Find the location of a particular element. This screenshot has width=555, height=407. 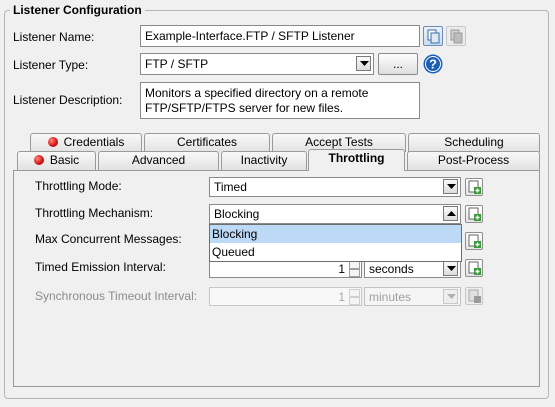

tab-inactivity: Inactivity is located at coordinates (264, 160).